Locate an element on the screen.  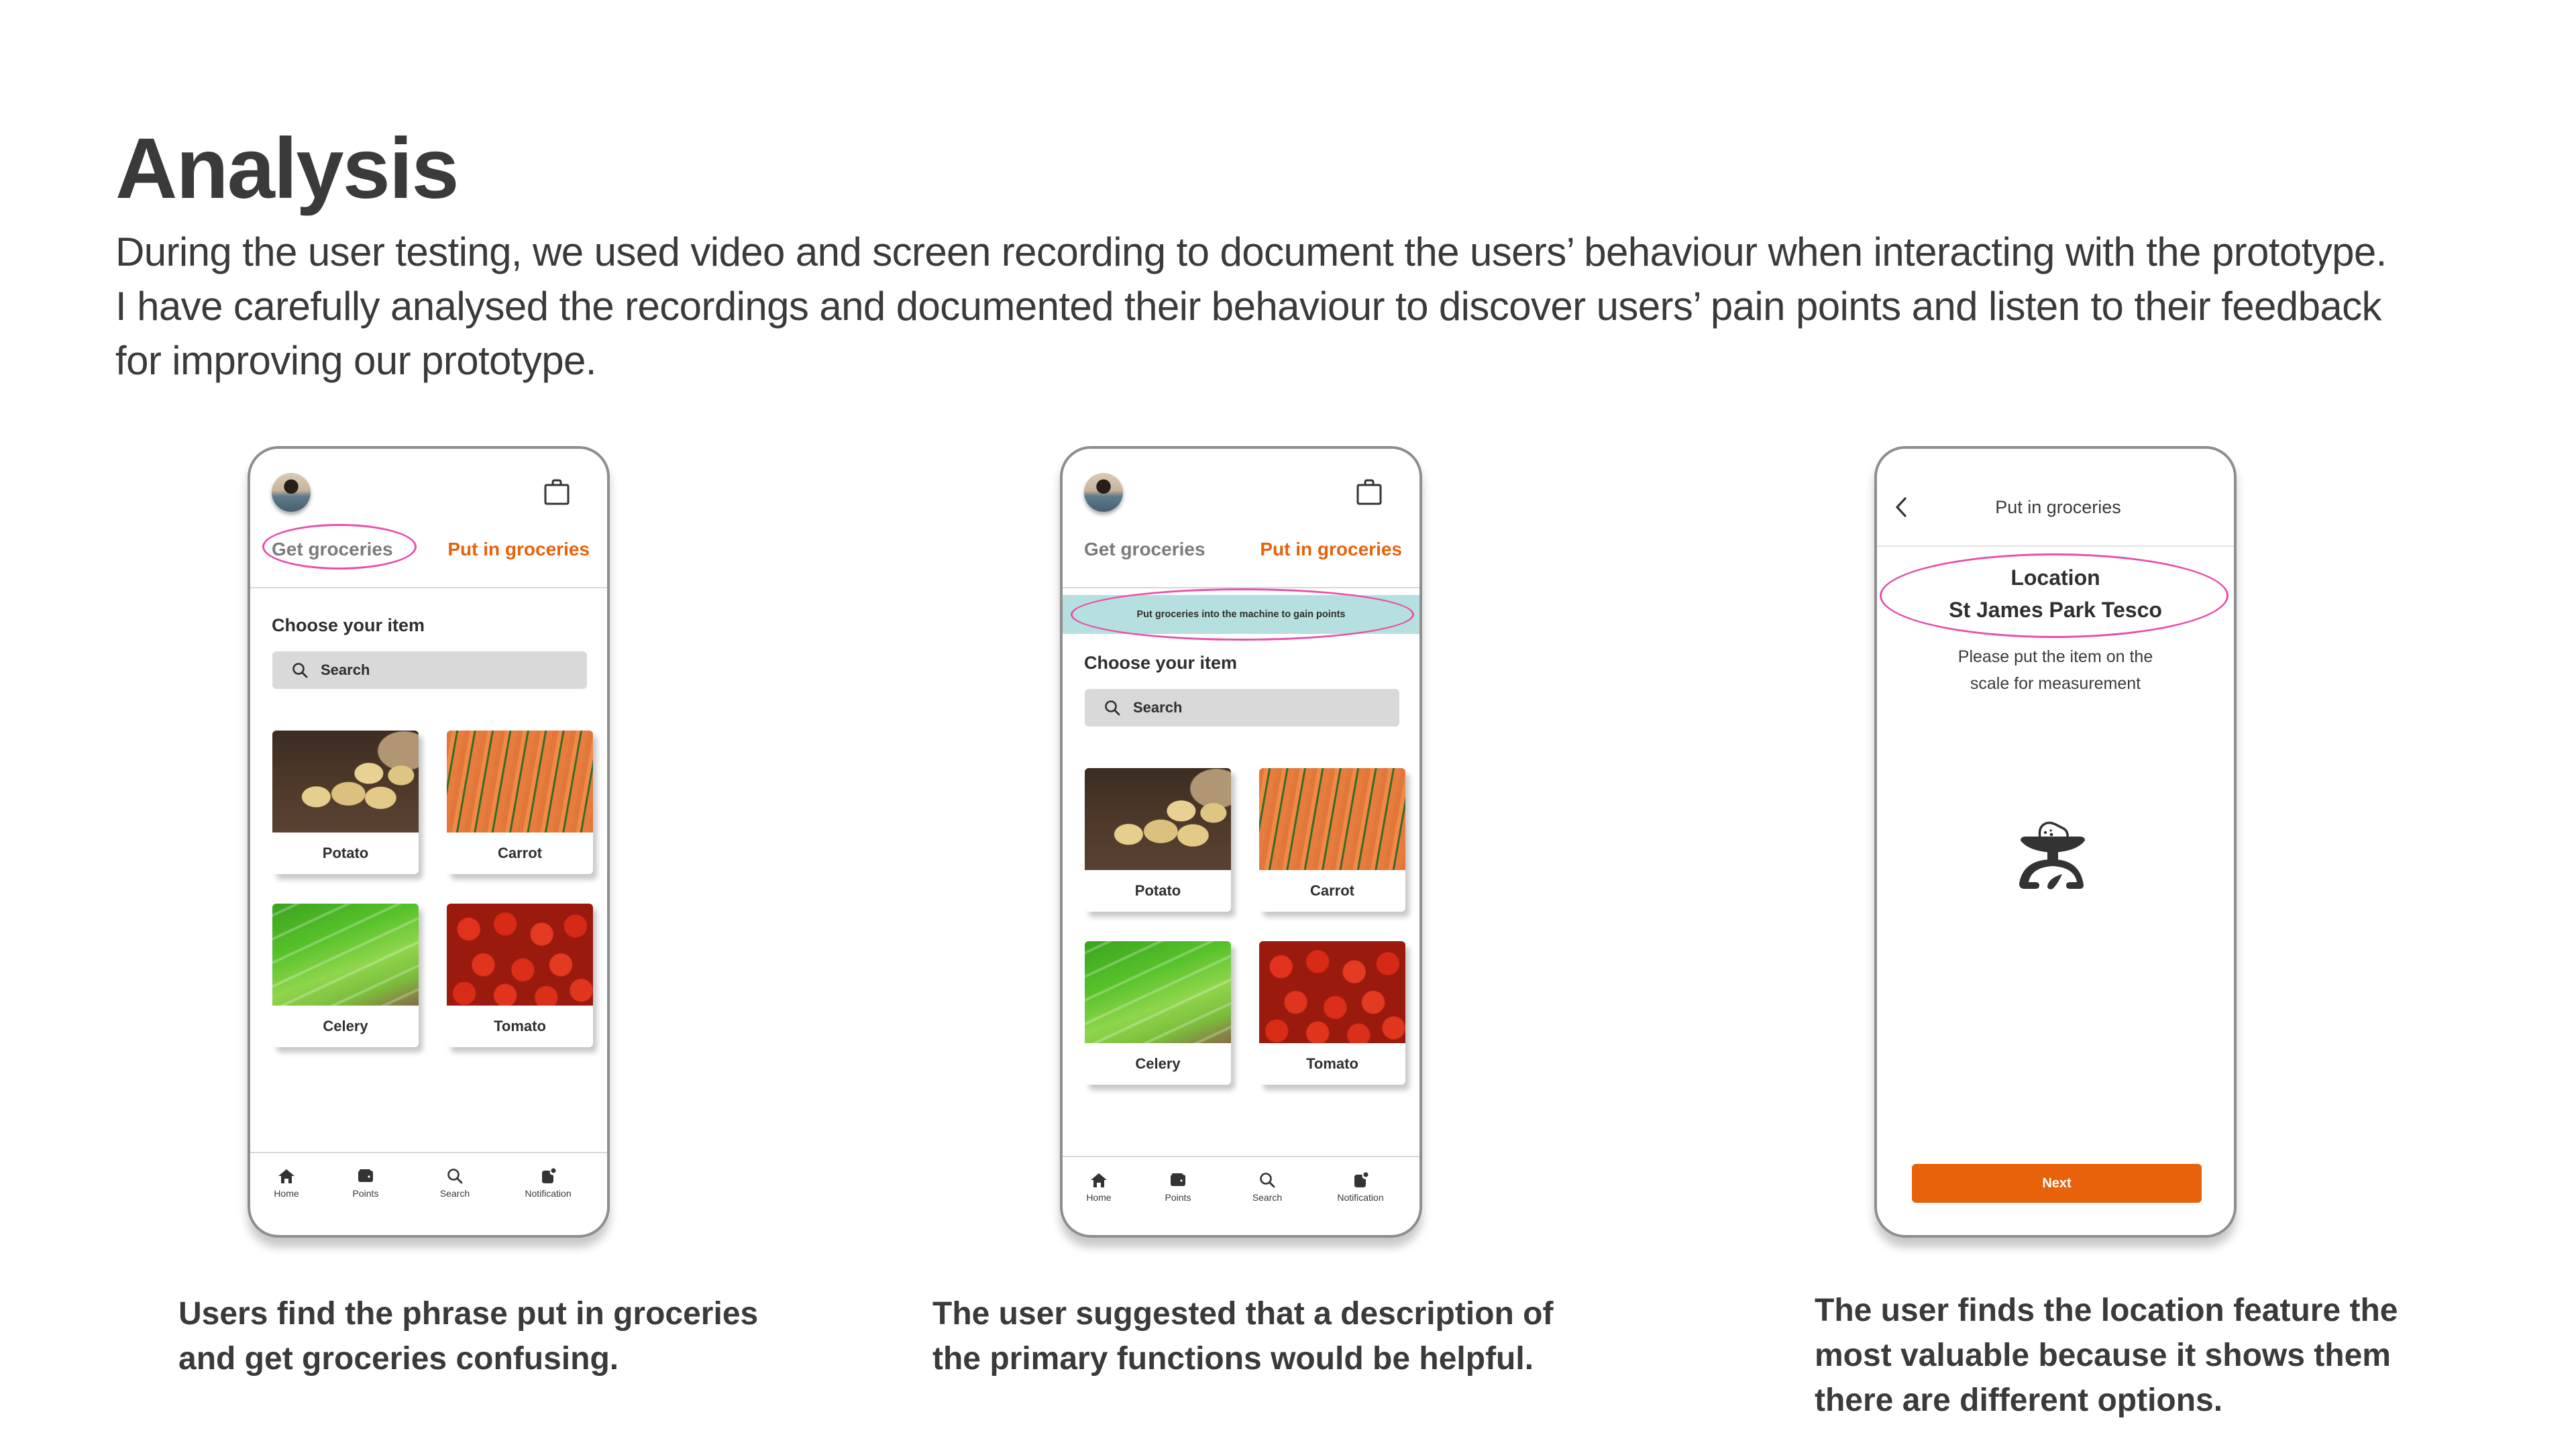
caption-line: The user suggested that a description of is located at coordinates (1243, 1314).